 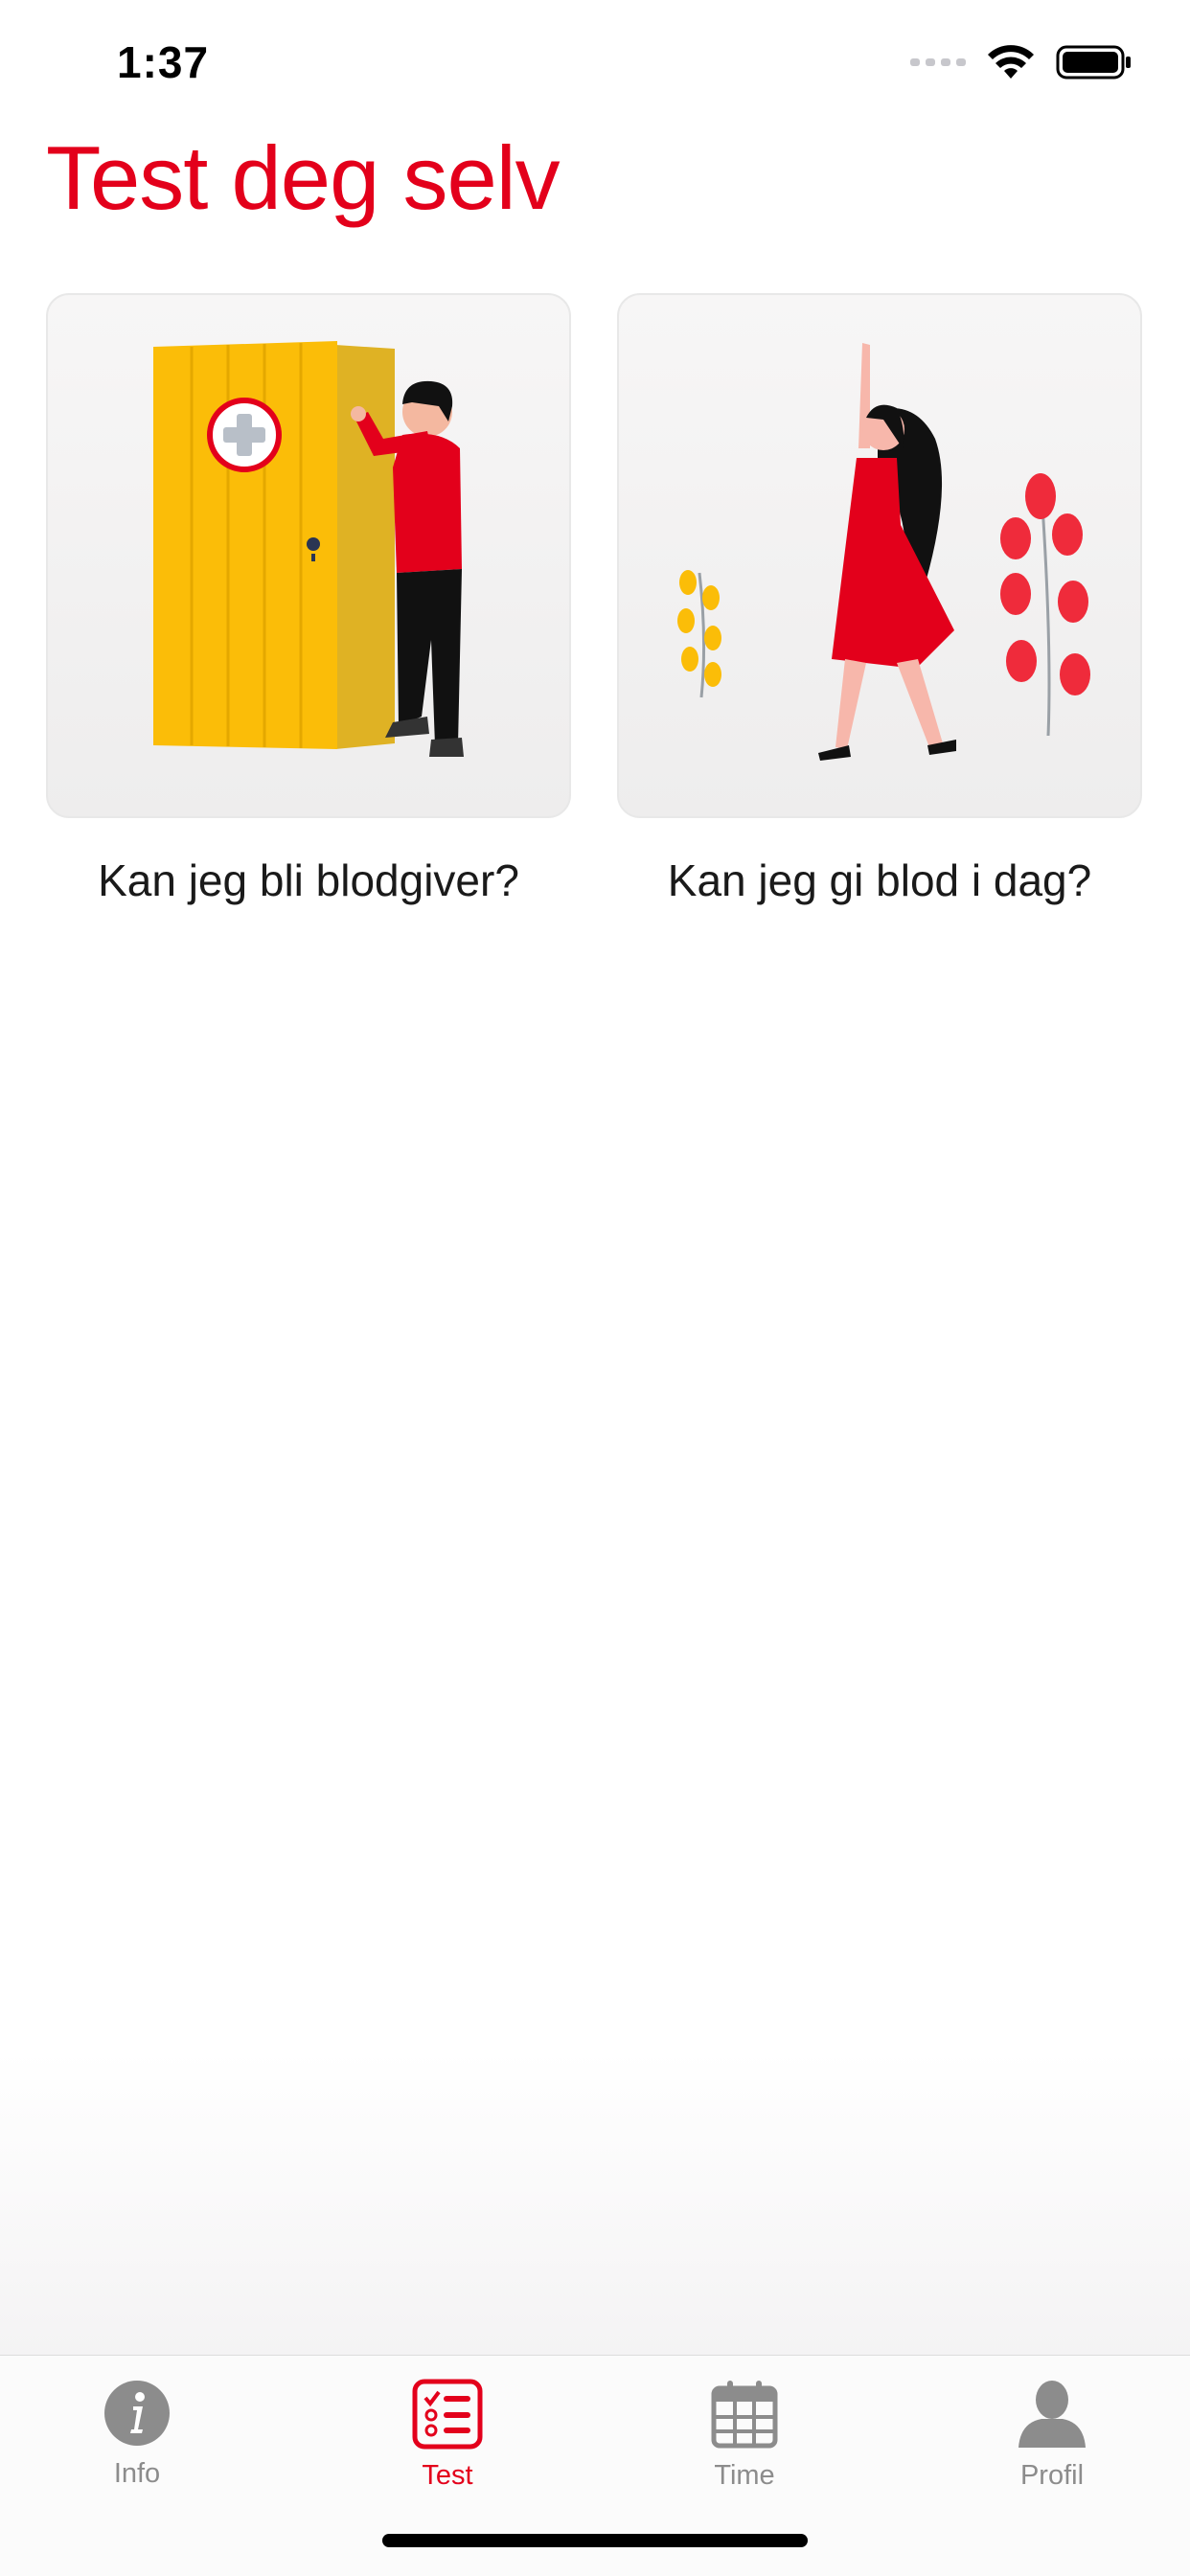 What do you see at coordinates (1094, 62) in the screenshot?
I see `battery-icon` at bounding box center [1094, 62].